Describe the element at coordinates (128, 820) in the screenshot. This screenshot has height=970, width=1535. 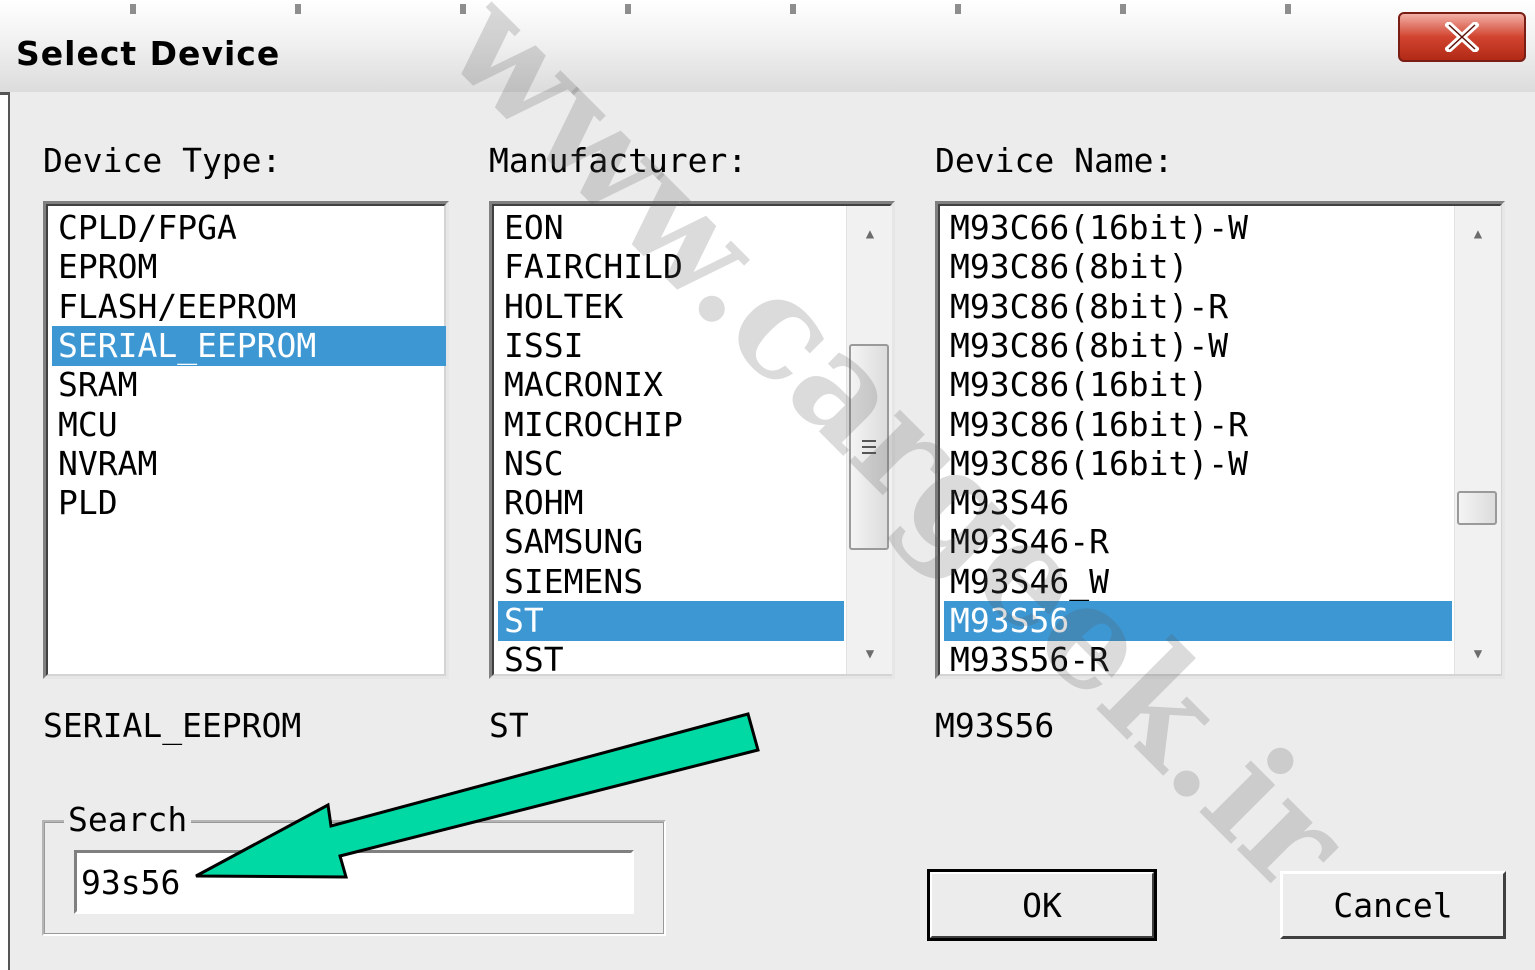
I see `search-group-label: Search` at that location.